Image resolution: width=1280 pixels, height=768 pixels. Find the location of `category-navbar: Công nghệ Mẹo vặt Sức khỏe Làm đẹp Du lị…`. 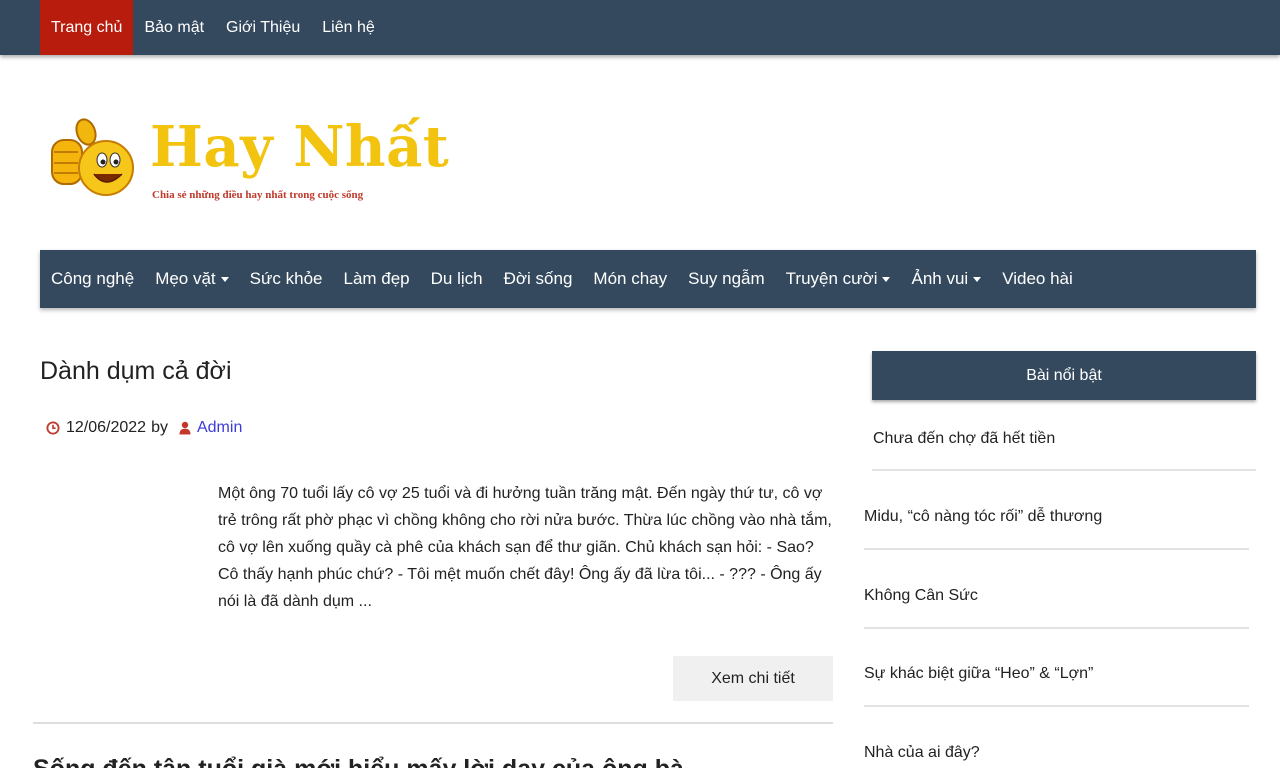

category-navbar: Công nghệ Mẹo vặt Sức khỏe Làm đẹp Du lị… is located at coordinates (648, 279).